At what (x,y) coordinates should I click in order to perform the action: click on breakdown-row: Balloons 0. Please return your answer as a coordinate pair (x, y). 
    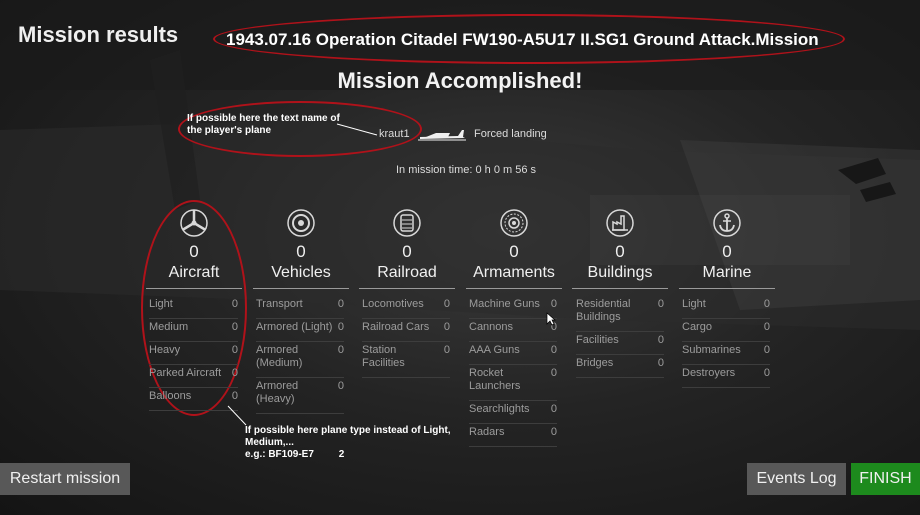
    Looking at the image, I should click on (193, 399).